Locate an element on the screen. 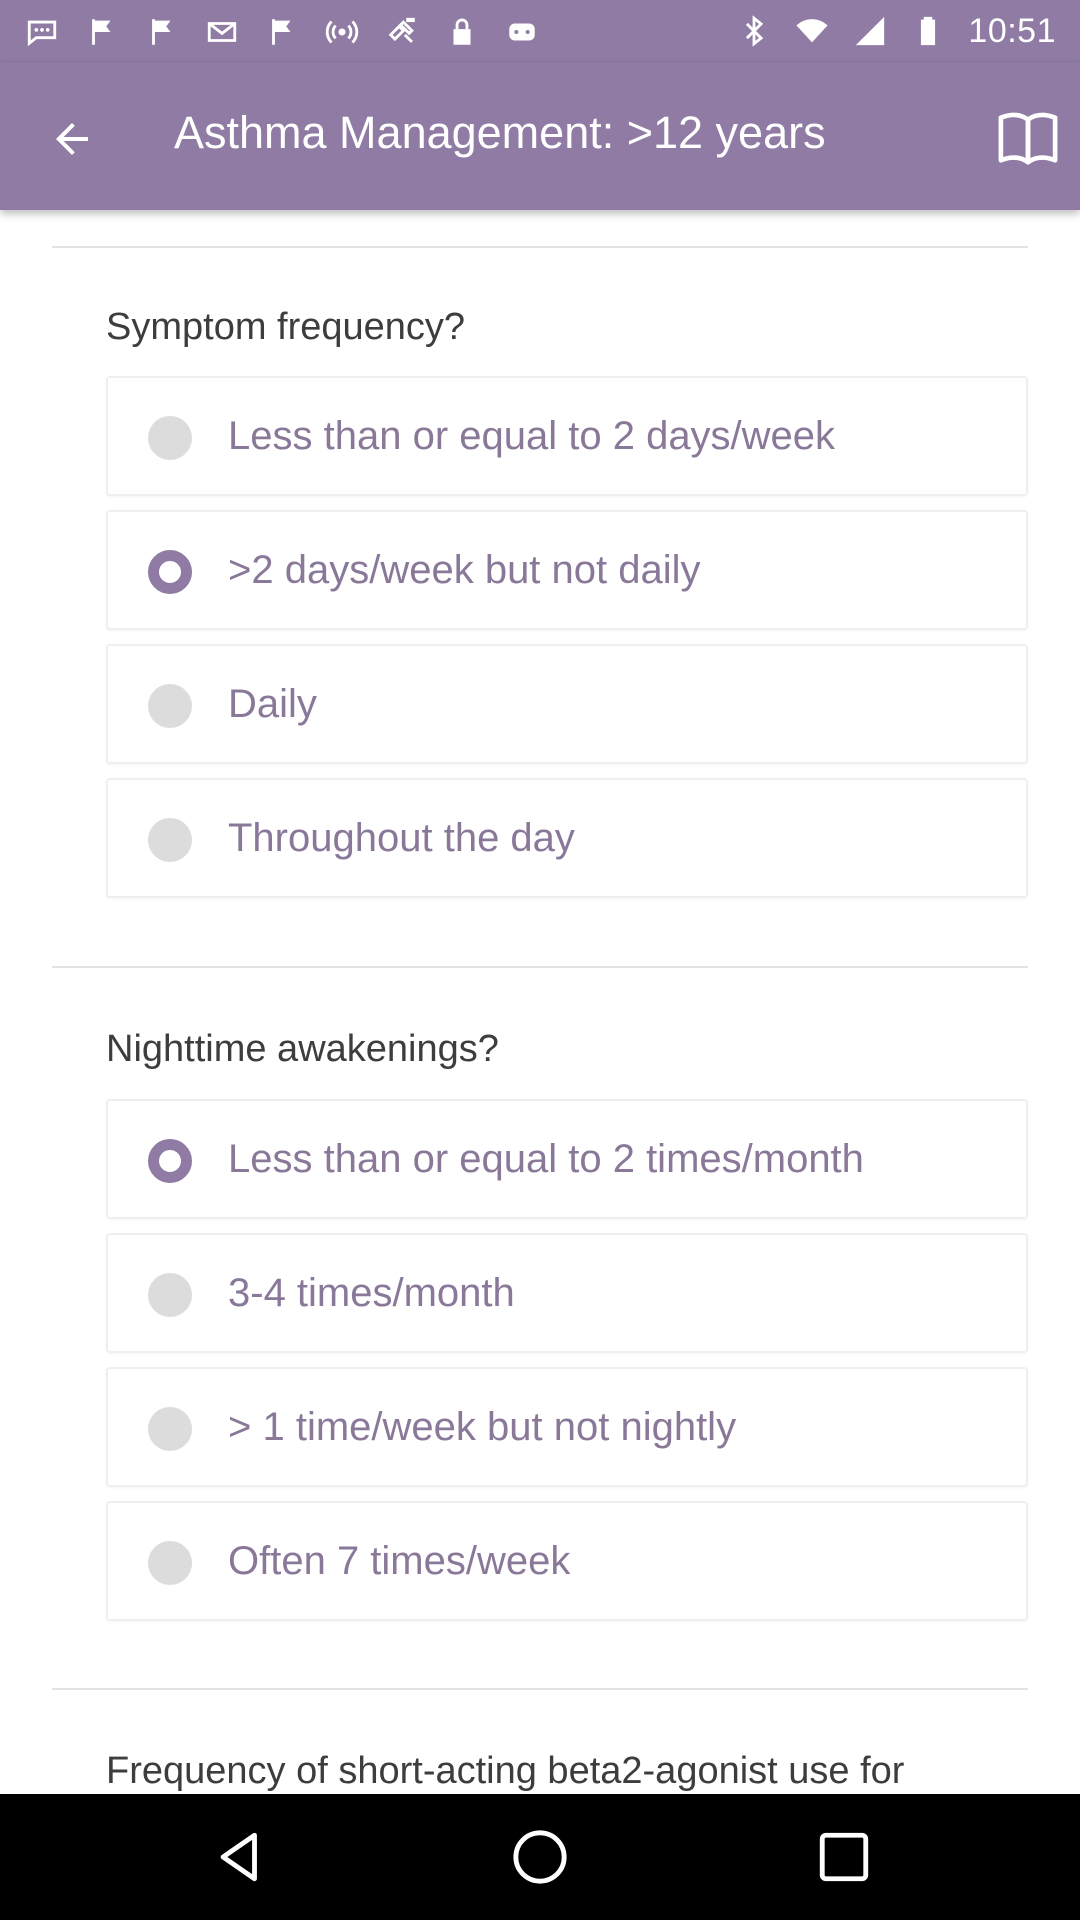 The height and width of the screenshot is (1920, 1080). notification-icons is located at coordinates (282, 32).